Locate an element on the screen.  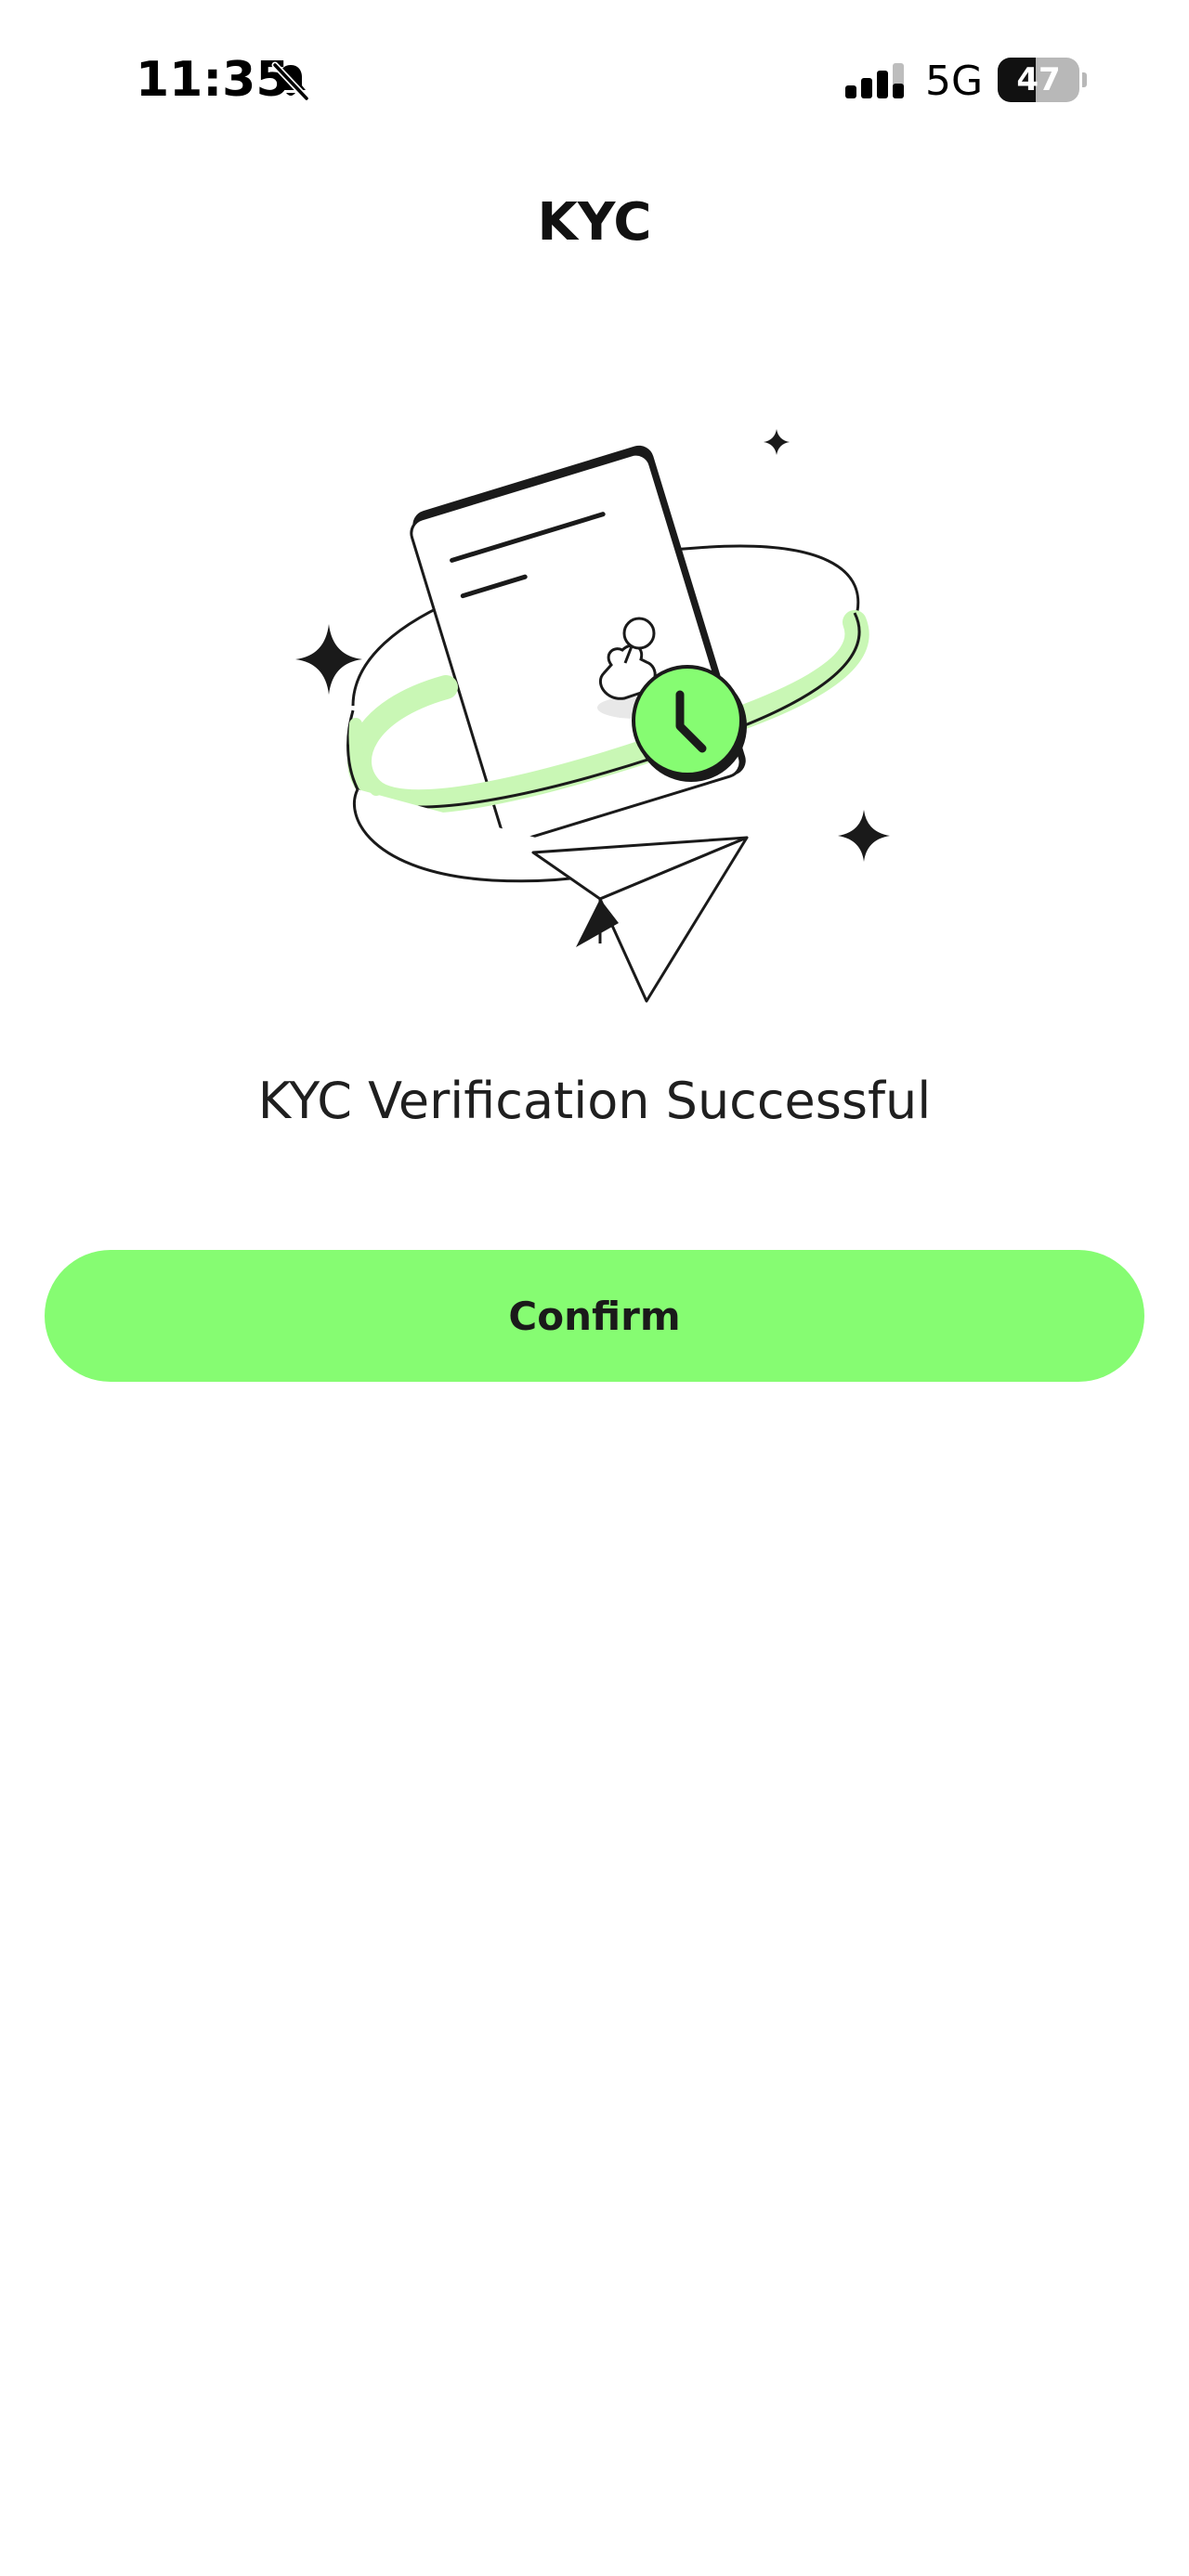
battery-level: 47 is located at coordinates (1038, 79).